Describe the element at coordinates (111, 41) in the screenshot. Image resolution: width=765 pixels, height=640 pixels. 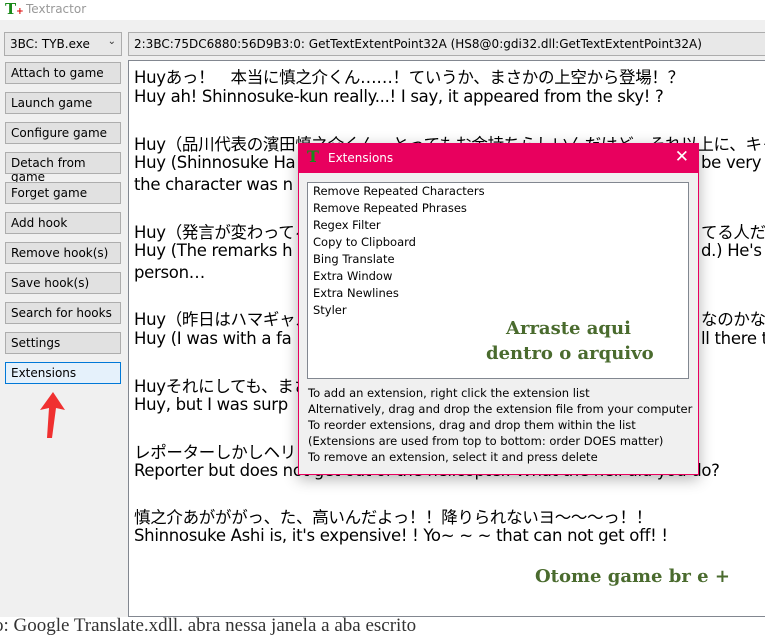
I see `chevron-down-icon: ⌄` at that location.